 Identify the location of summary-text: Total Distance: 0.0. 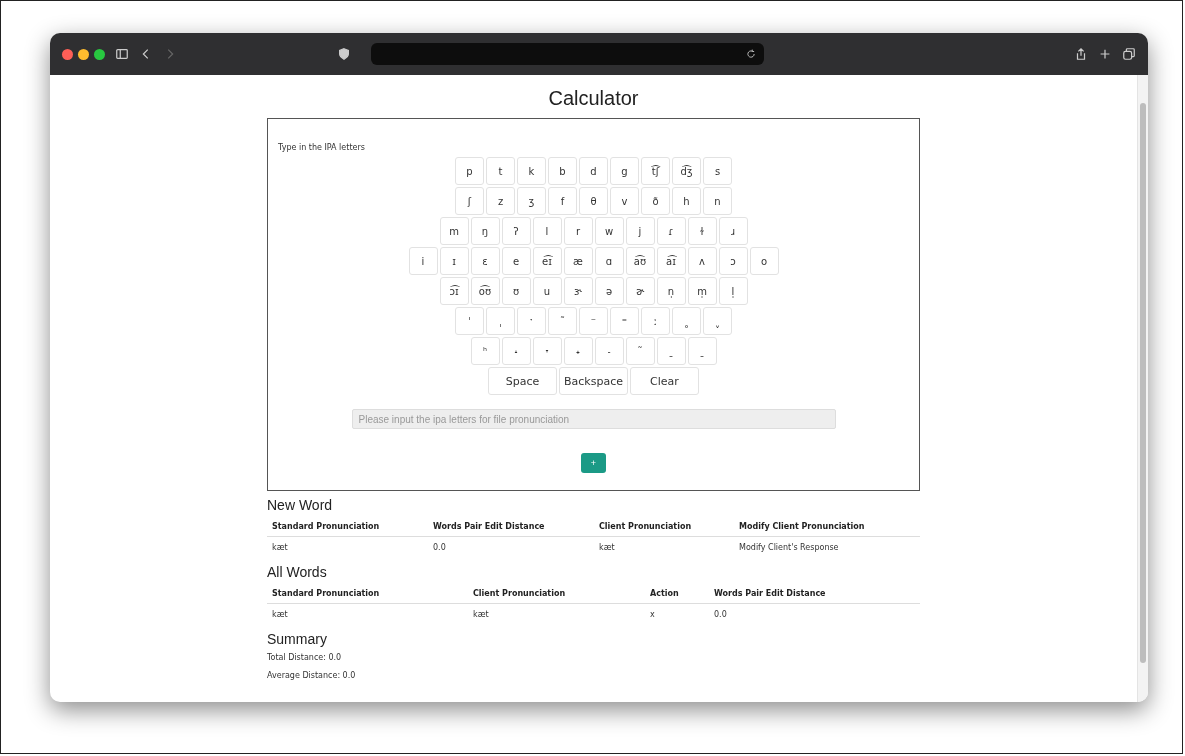
(305, 657).